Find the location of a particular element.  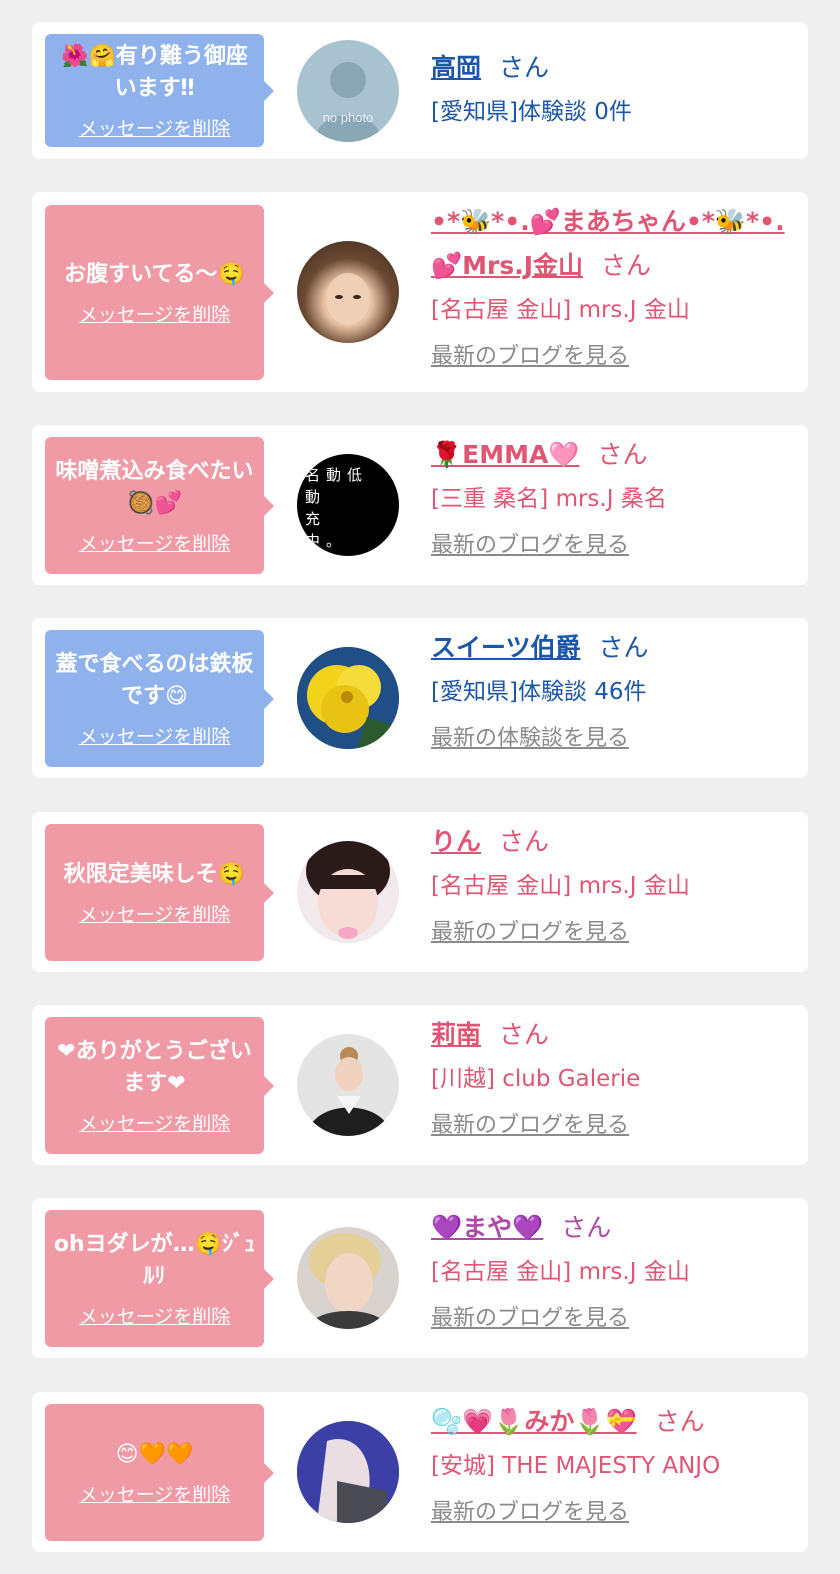

profile-name-link: •*🐝*•.💕まあちゃん•*🐝*•. is located at coordinates (608, 221).